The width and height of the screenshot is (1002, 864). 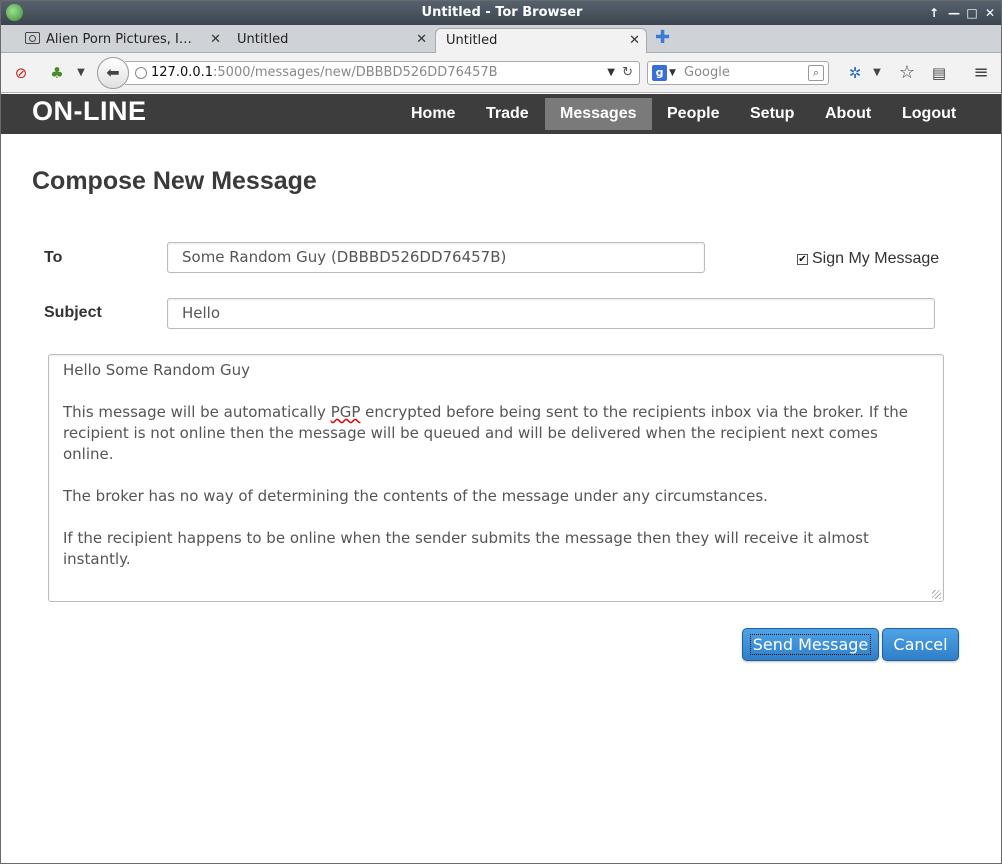 What do you see at coordinates (345, 412) in the screenshot?
I see `spellcheck-word: PGP` at bounding box center [345, 412].